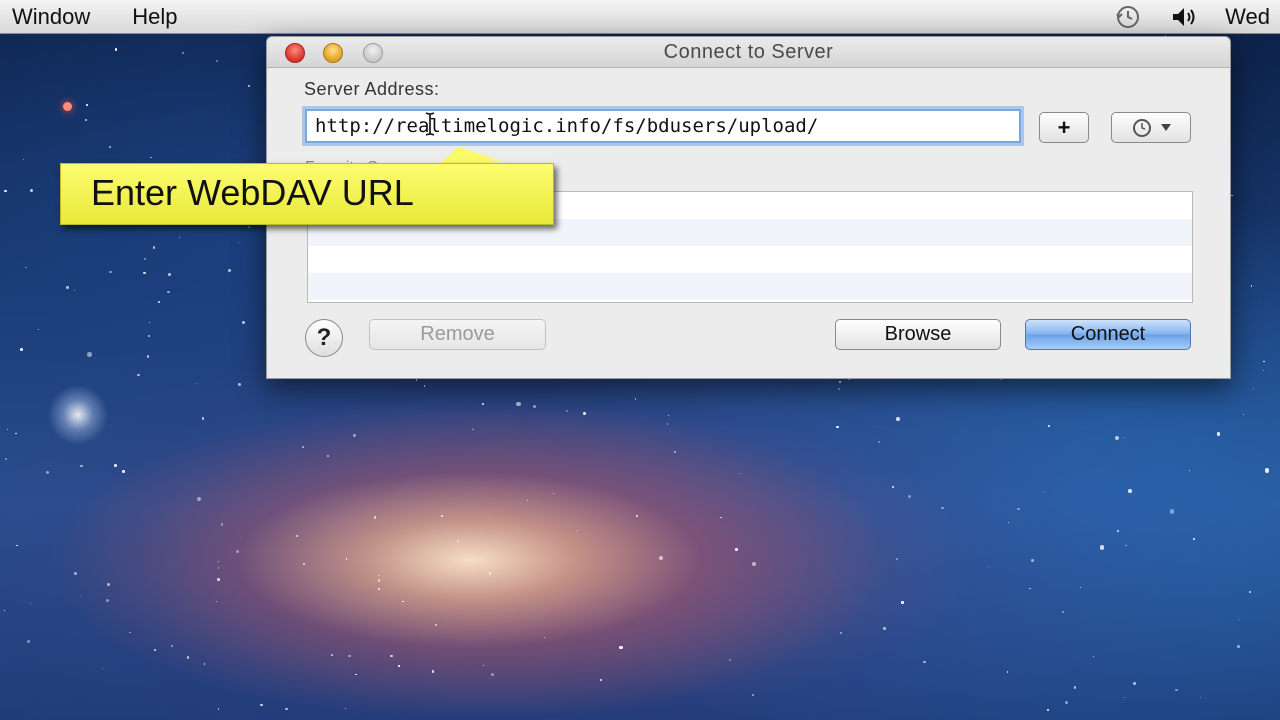 Image resolution: width=1280 pixels, height=720 pixels. What do you see at coordinates (67, 106) in the screenshot?
I see `red-star` at bounding box center [67, 106].